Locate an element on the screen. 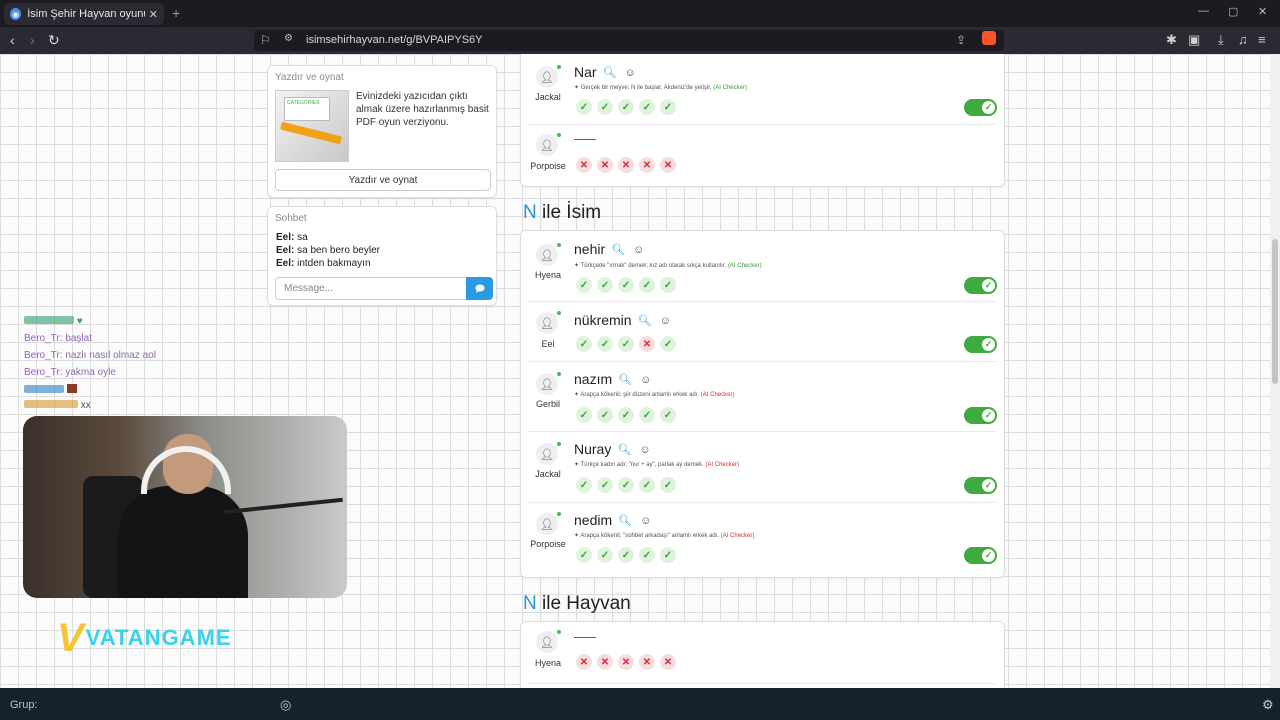 The image size is (1280, 720). page-scrollbar is located at coordinates (1275, 371).